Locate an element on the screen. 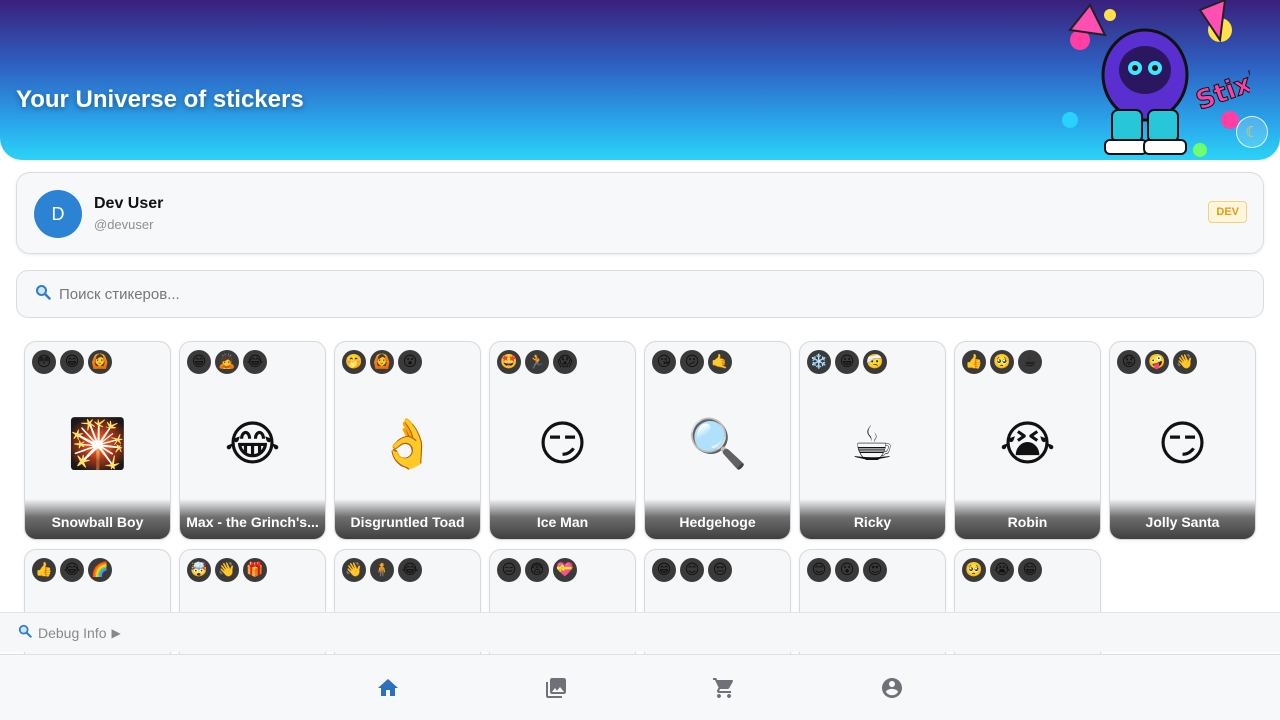 The image size is (1280, 720). nav-gallery is located at coordinates (556, 688).